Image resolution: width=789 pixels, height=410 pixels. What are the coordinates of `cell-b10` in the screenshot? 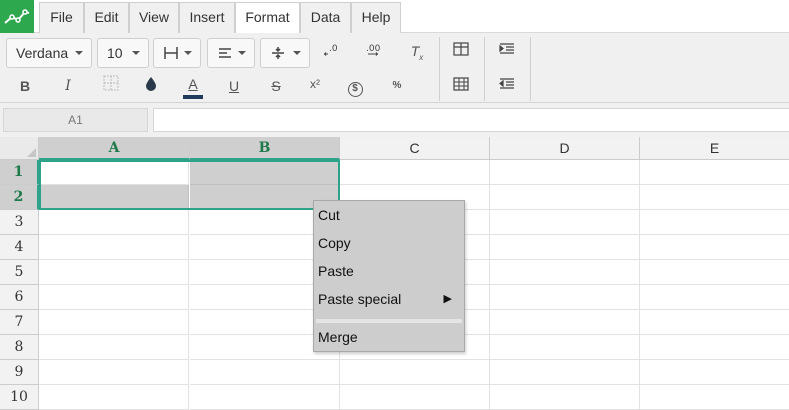 It's located at (265, 397).